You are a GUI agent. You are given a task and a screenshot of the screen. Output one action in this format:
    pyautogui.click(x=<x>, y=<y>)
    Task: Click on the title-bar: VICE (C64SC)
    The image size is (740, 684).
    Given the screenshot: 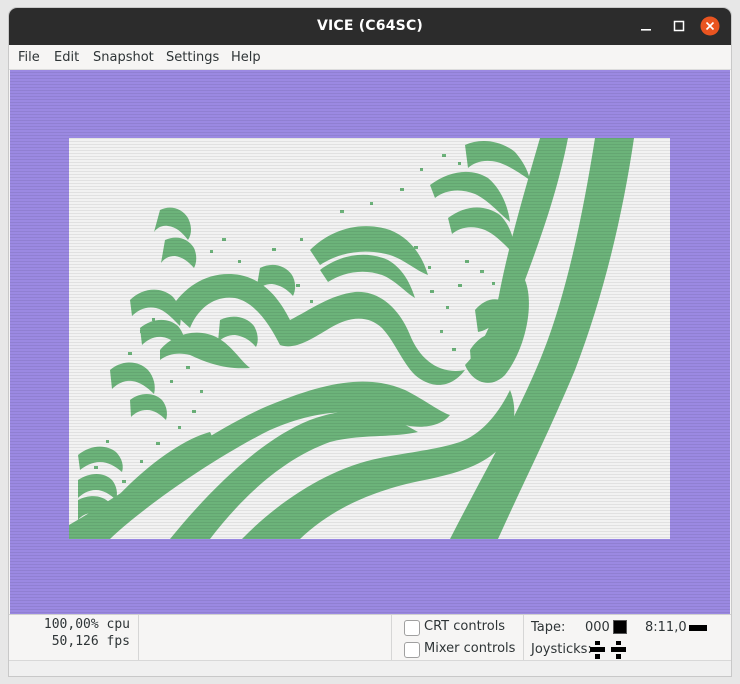 What is the action you would take?
    pyautogui.click(x=370, y=26)
    